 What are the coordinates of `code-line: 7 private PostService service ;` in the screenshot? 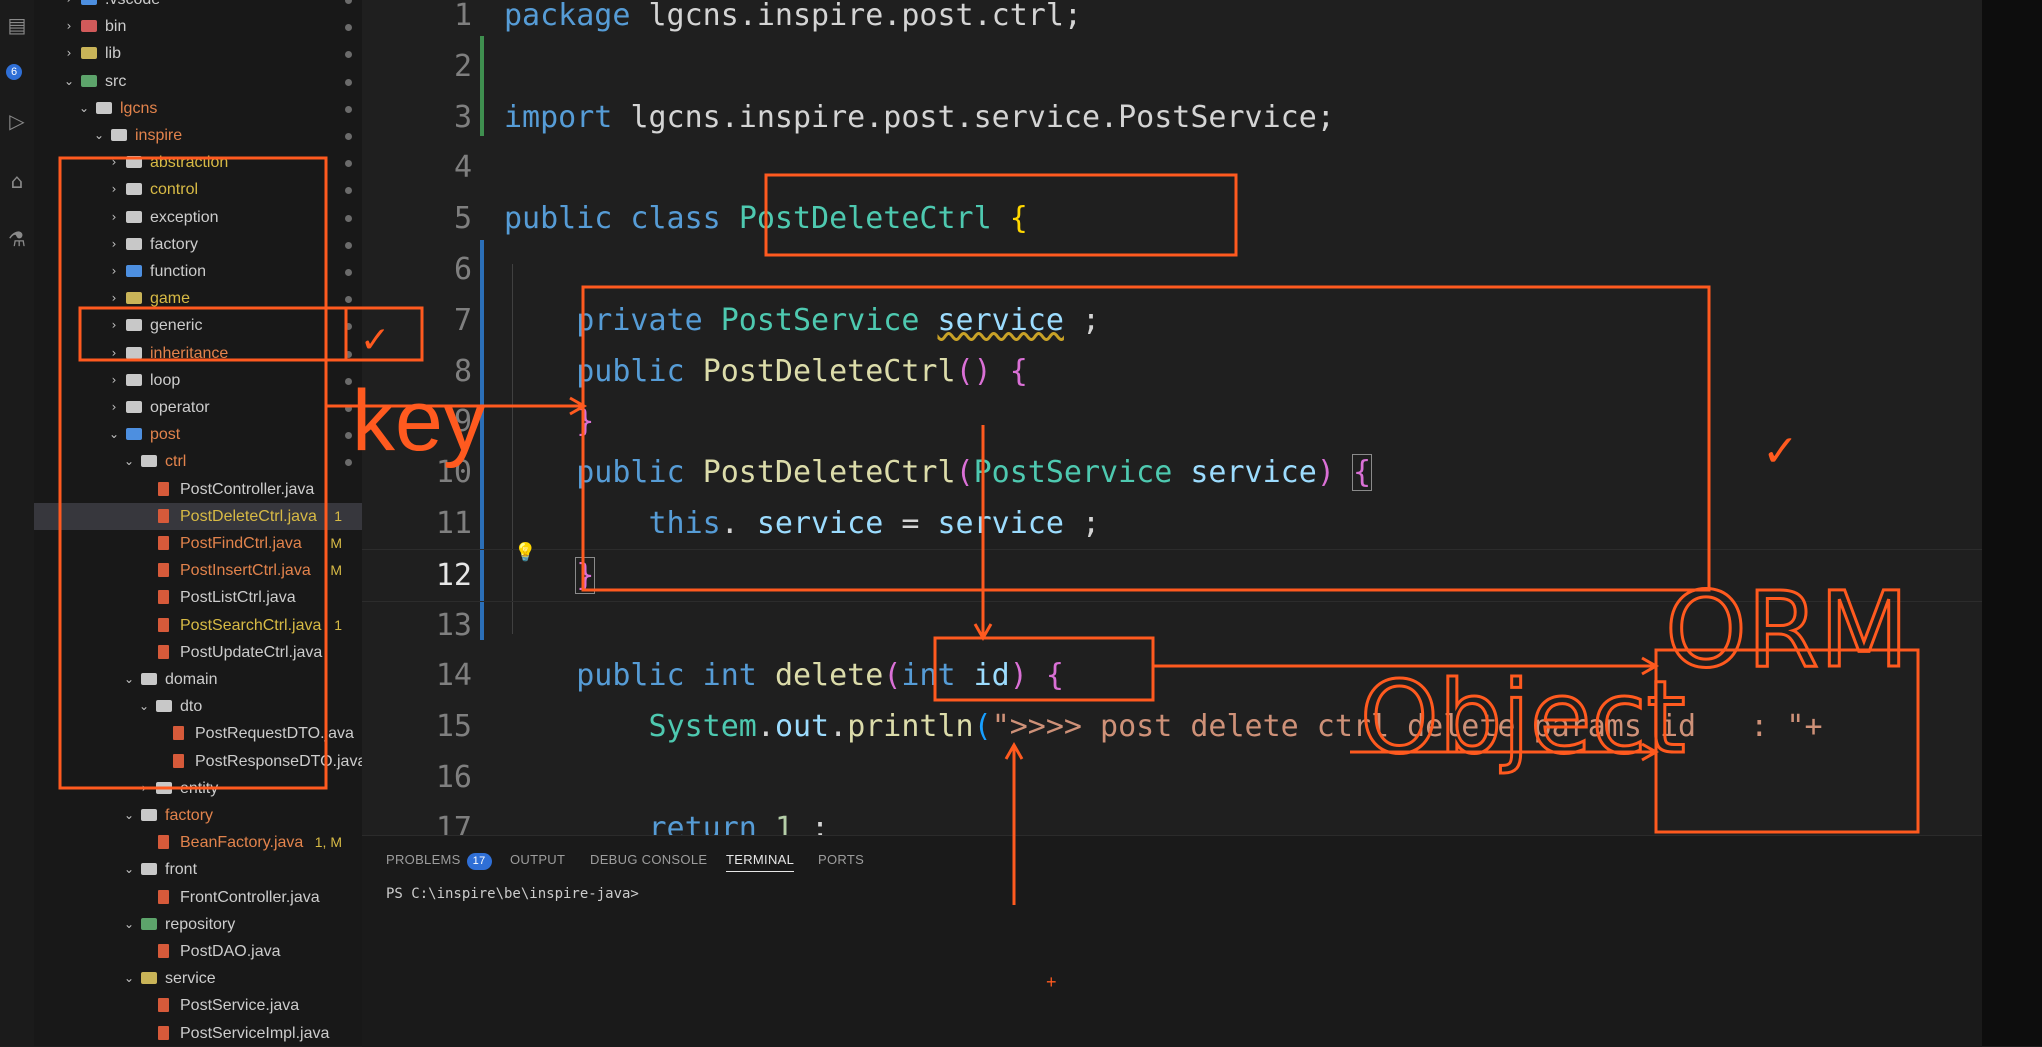 It's located at (1172, 320).